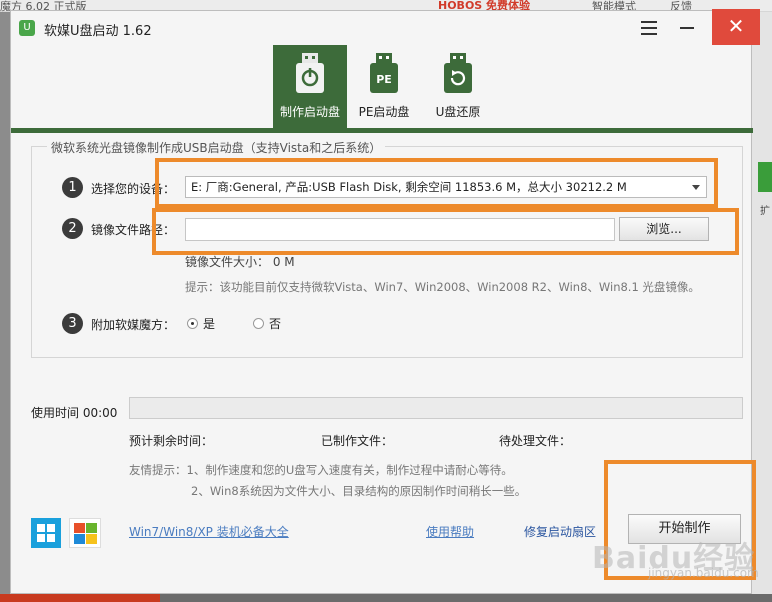  Describe the element at coordinates (72, 187) in the screenshot. I see `step-1-badge: 1` at that location.